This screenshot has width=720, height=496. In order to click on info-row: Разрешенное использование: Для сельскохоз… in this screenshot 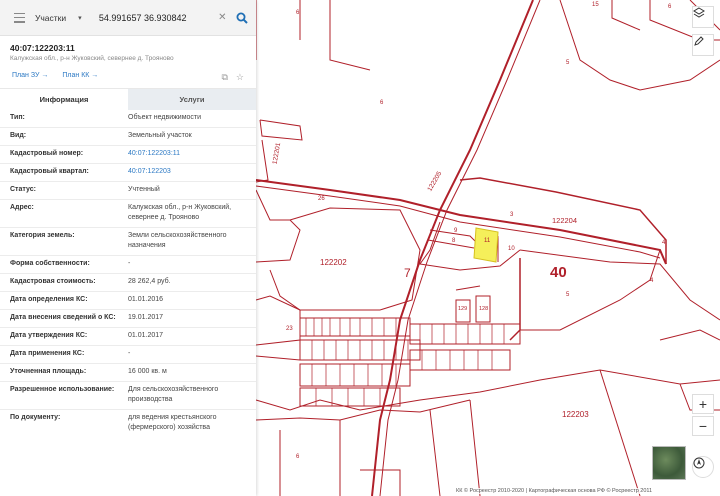, I will do `click(128, 396)`.